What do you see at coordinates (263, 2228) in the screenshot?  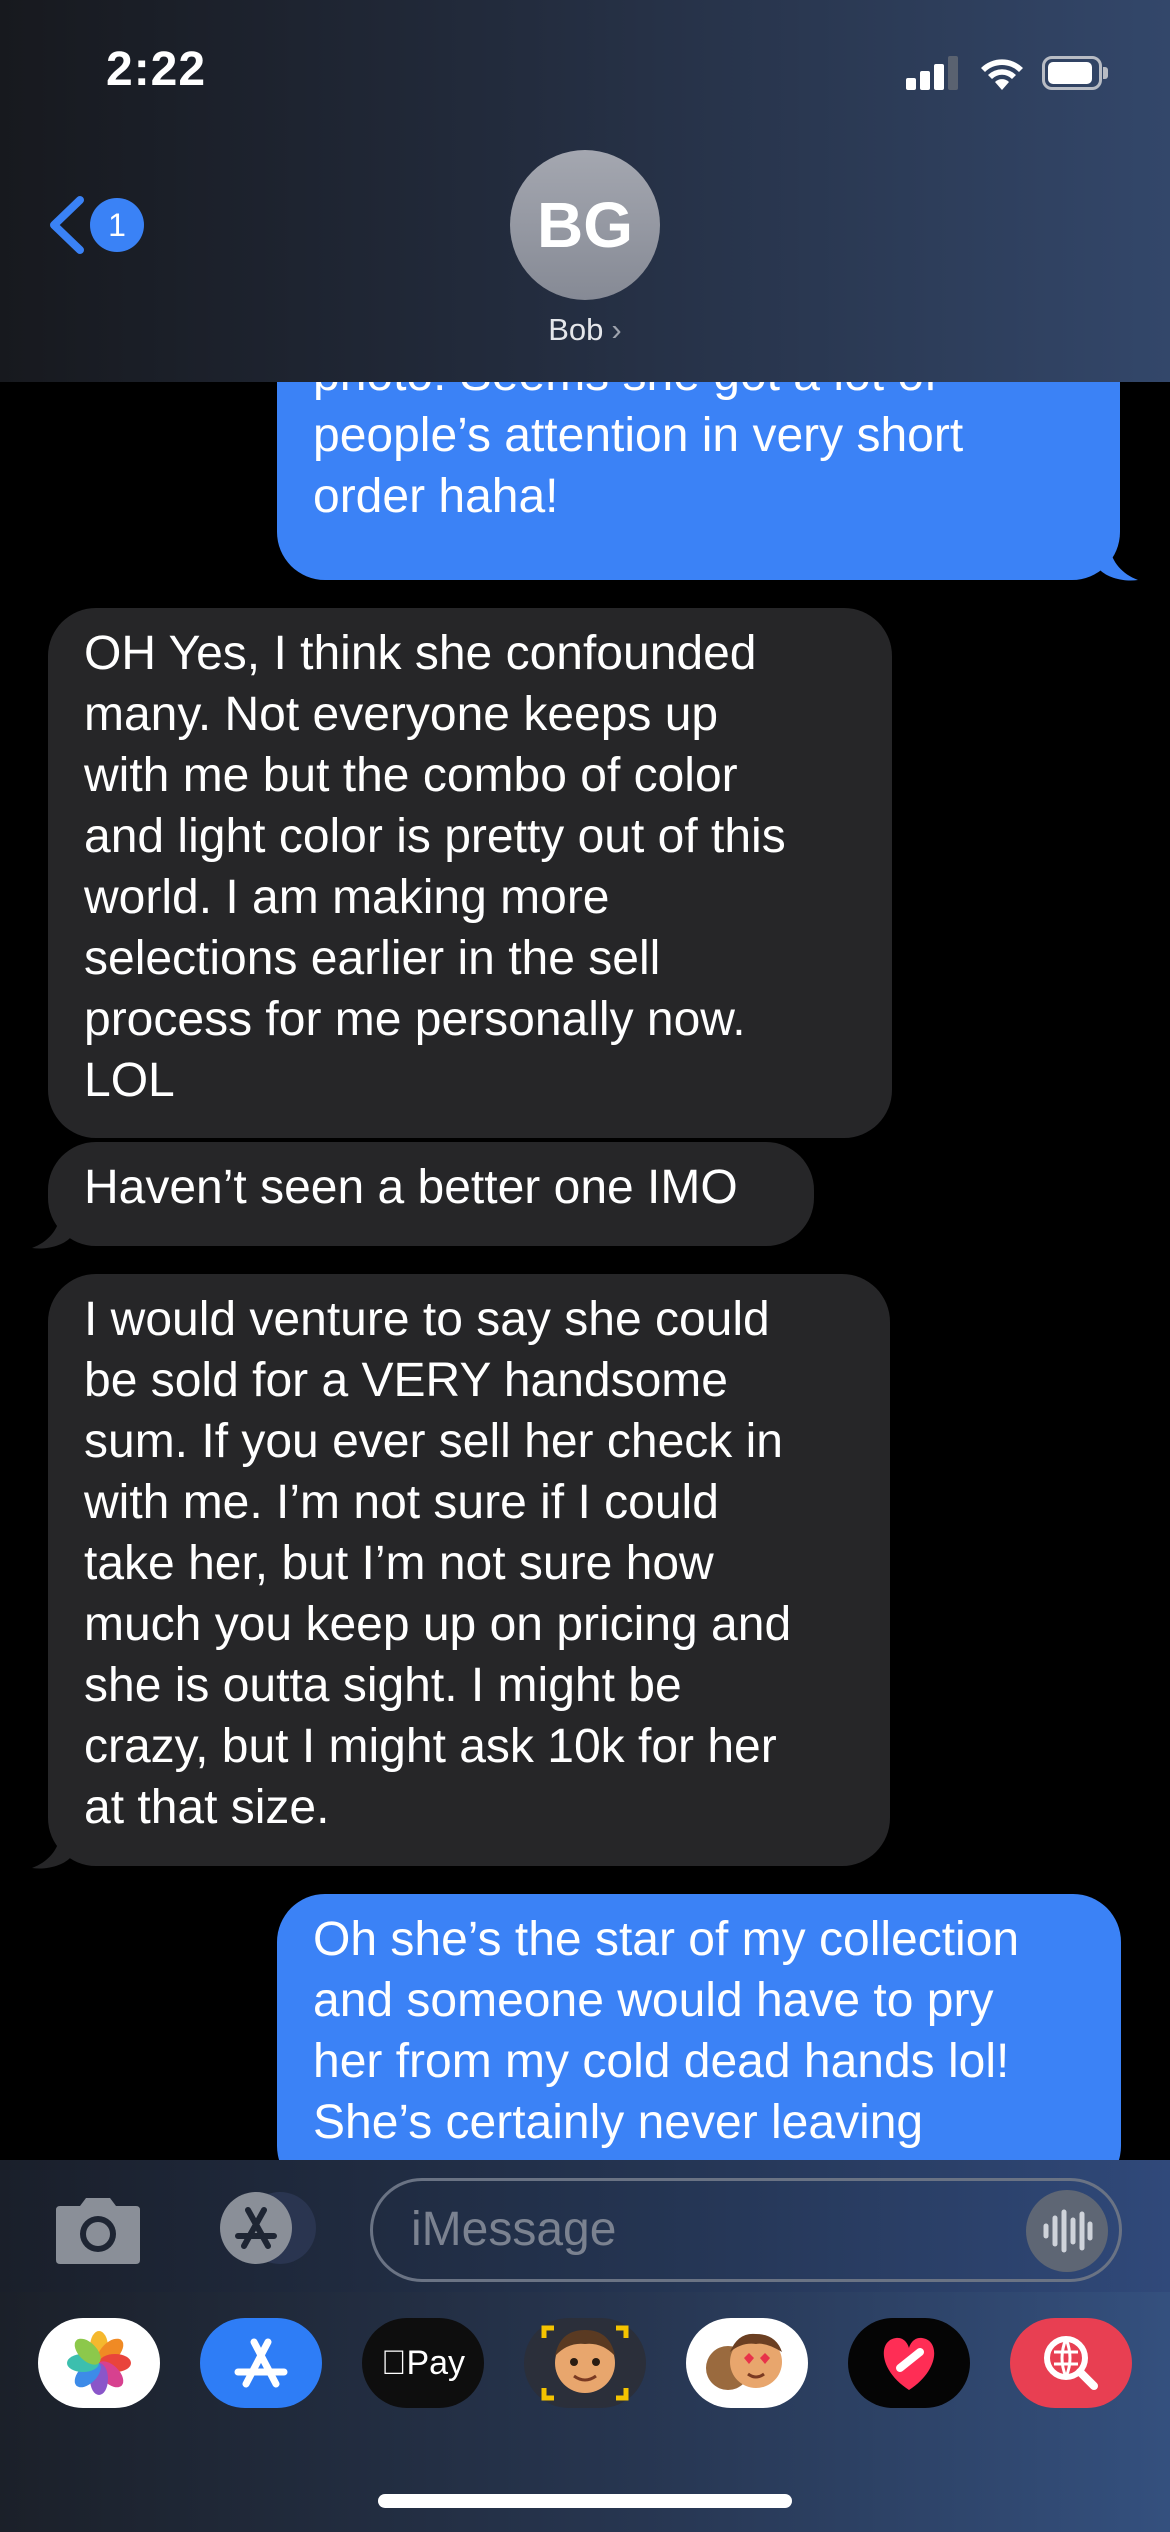 I see `app-store-button-icon` at bounding box center [263, 2228].